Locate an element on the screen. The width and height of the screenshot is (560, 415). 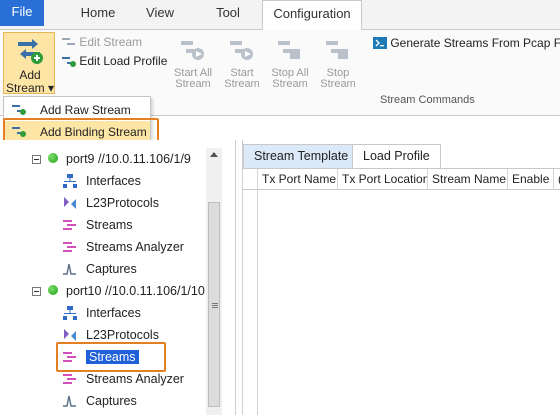
column-tx-port-location: Tx Port Location is located at coordinates (382, 179).